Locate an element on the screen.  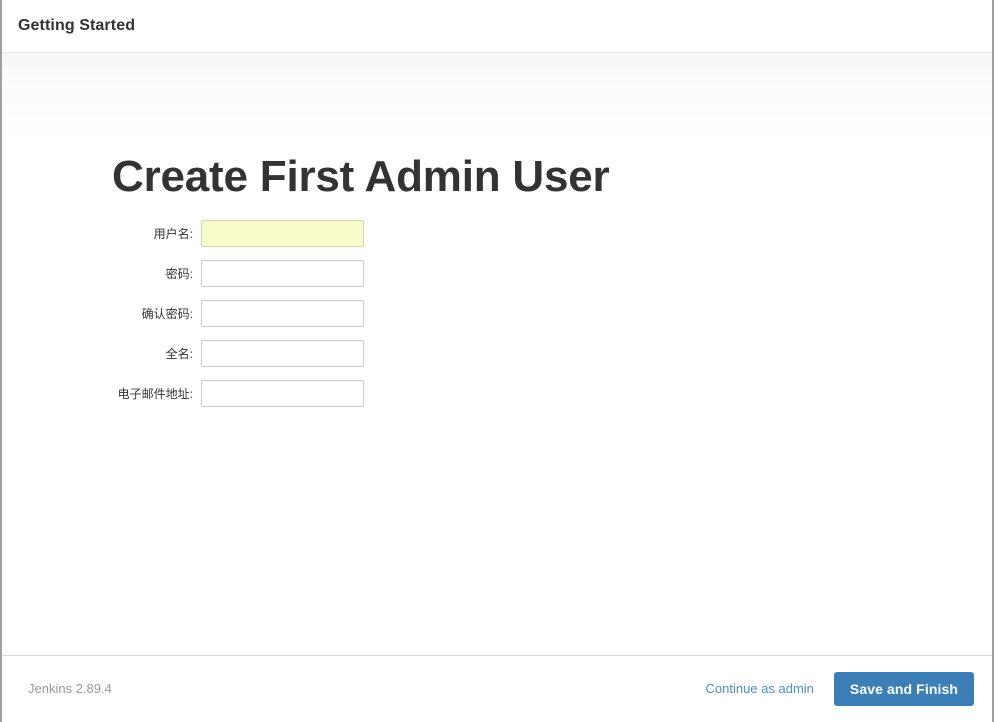
continue-as-admin-link: Continue as admin is located at coordinates (760, 689).